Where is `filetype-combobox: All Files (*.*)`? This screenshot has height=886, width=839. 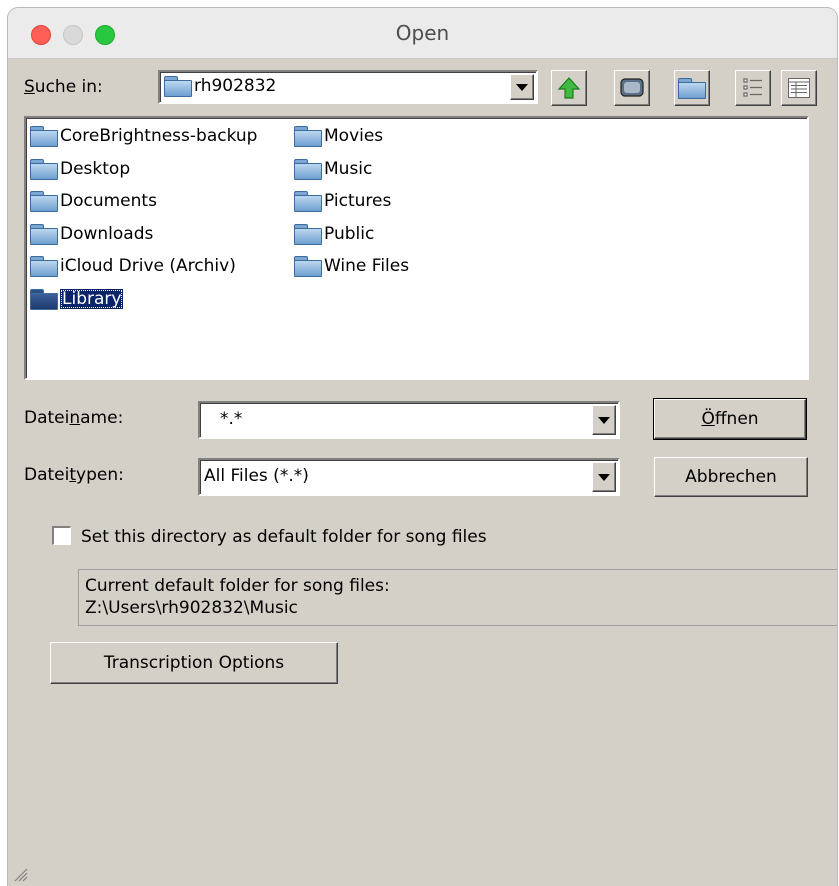 filetype-combobox: All Files (*.*) is located at coordinates (409, 477).